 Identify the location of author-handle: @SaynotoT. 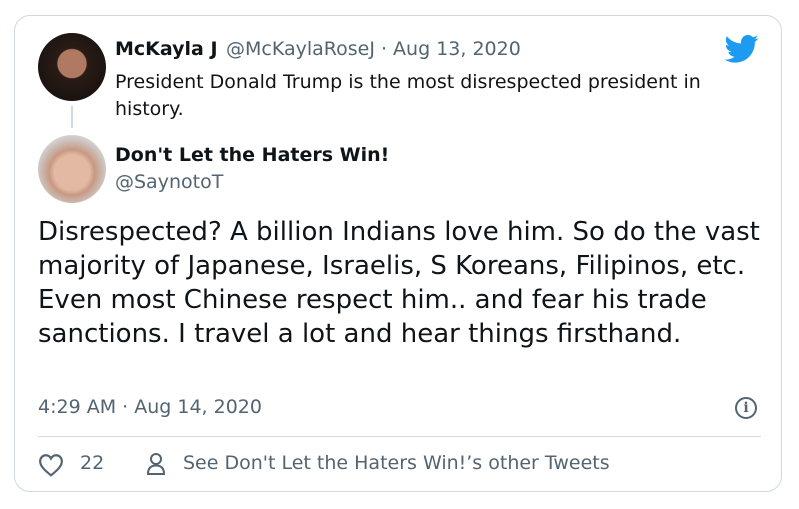
(169, 182).